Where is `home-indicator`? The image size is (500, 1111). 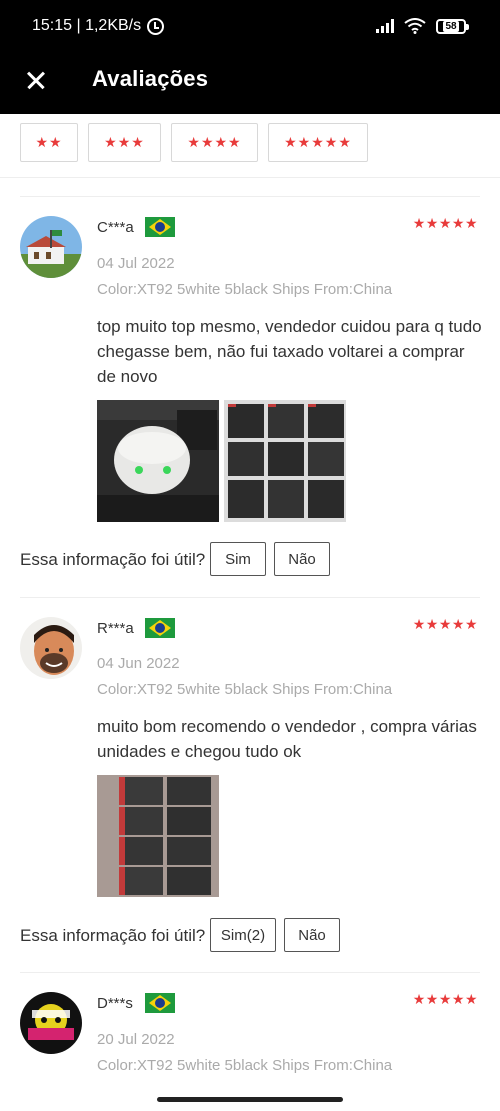
home-indicator is located at coordinates (250, 1099).